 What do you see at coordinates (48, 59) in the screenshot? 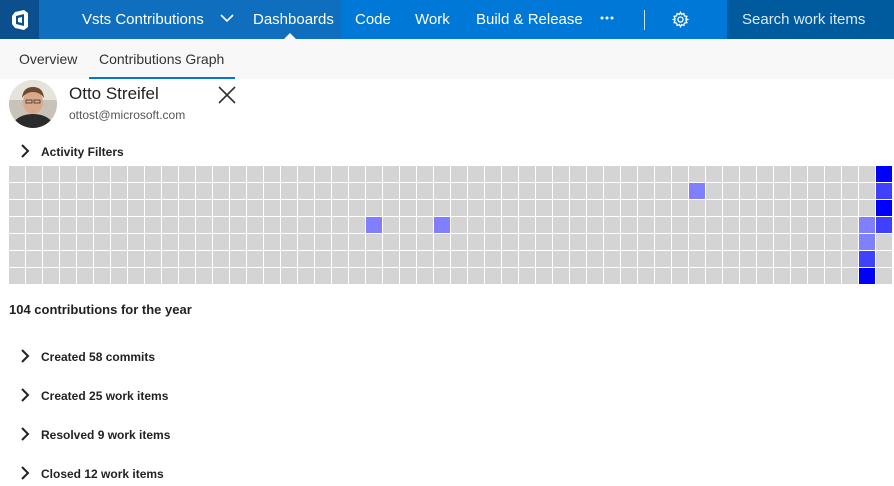
I see `tab-overview: Overview` at bounding box center [48, 59].